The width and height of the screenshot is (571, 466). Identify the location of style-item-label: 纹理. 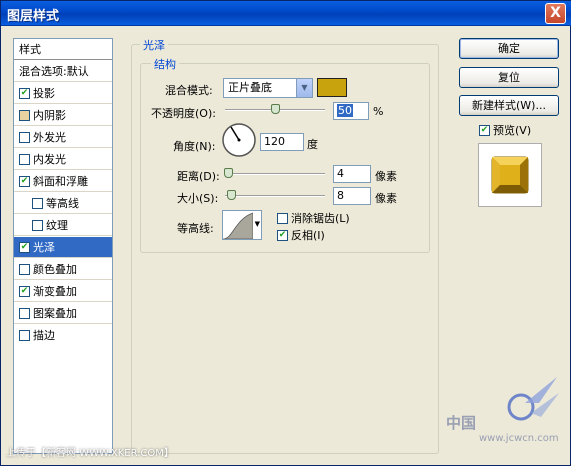
(57, 225).